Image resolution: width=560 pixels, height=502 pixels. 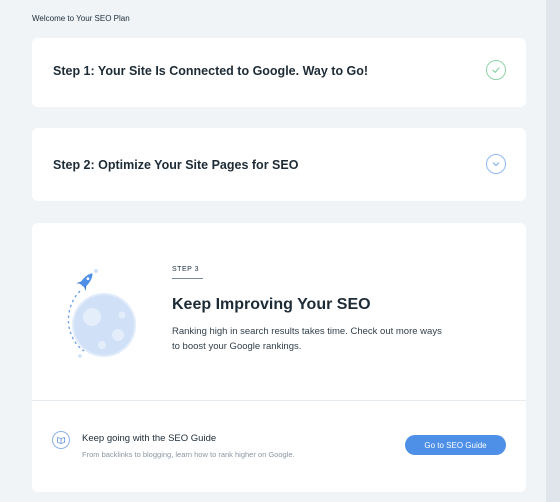 I want to click on step-2-card: Step 2: Optimize Your Site Pages for SEO, so click(x=279, y=164).